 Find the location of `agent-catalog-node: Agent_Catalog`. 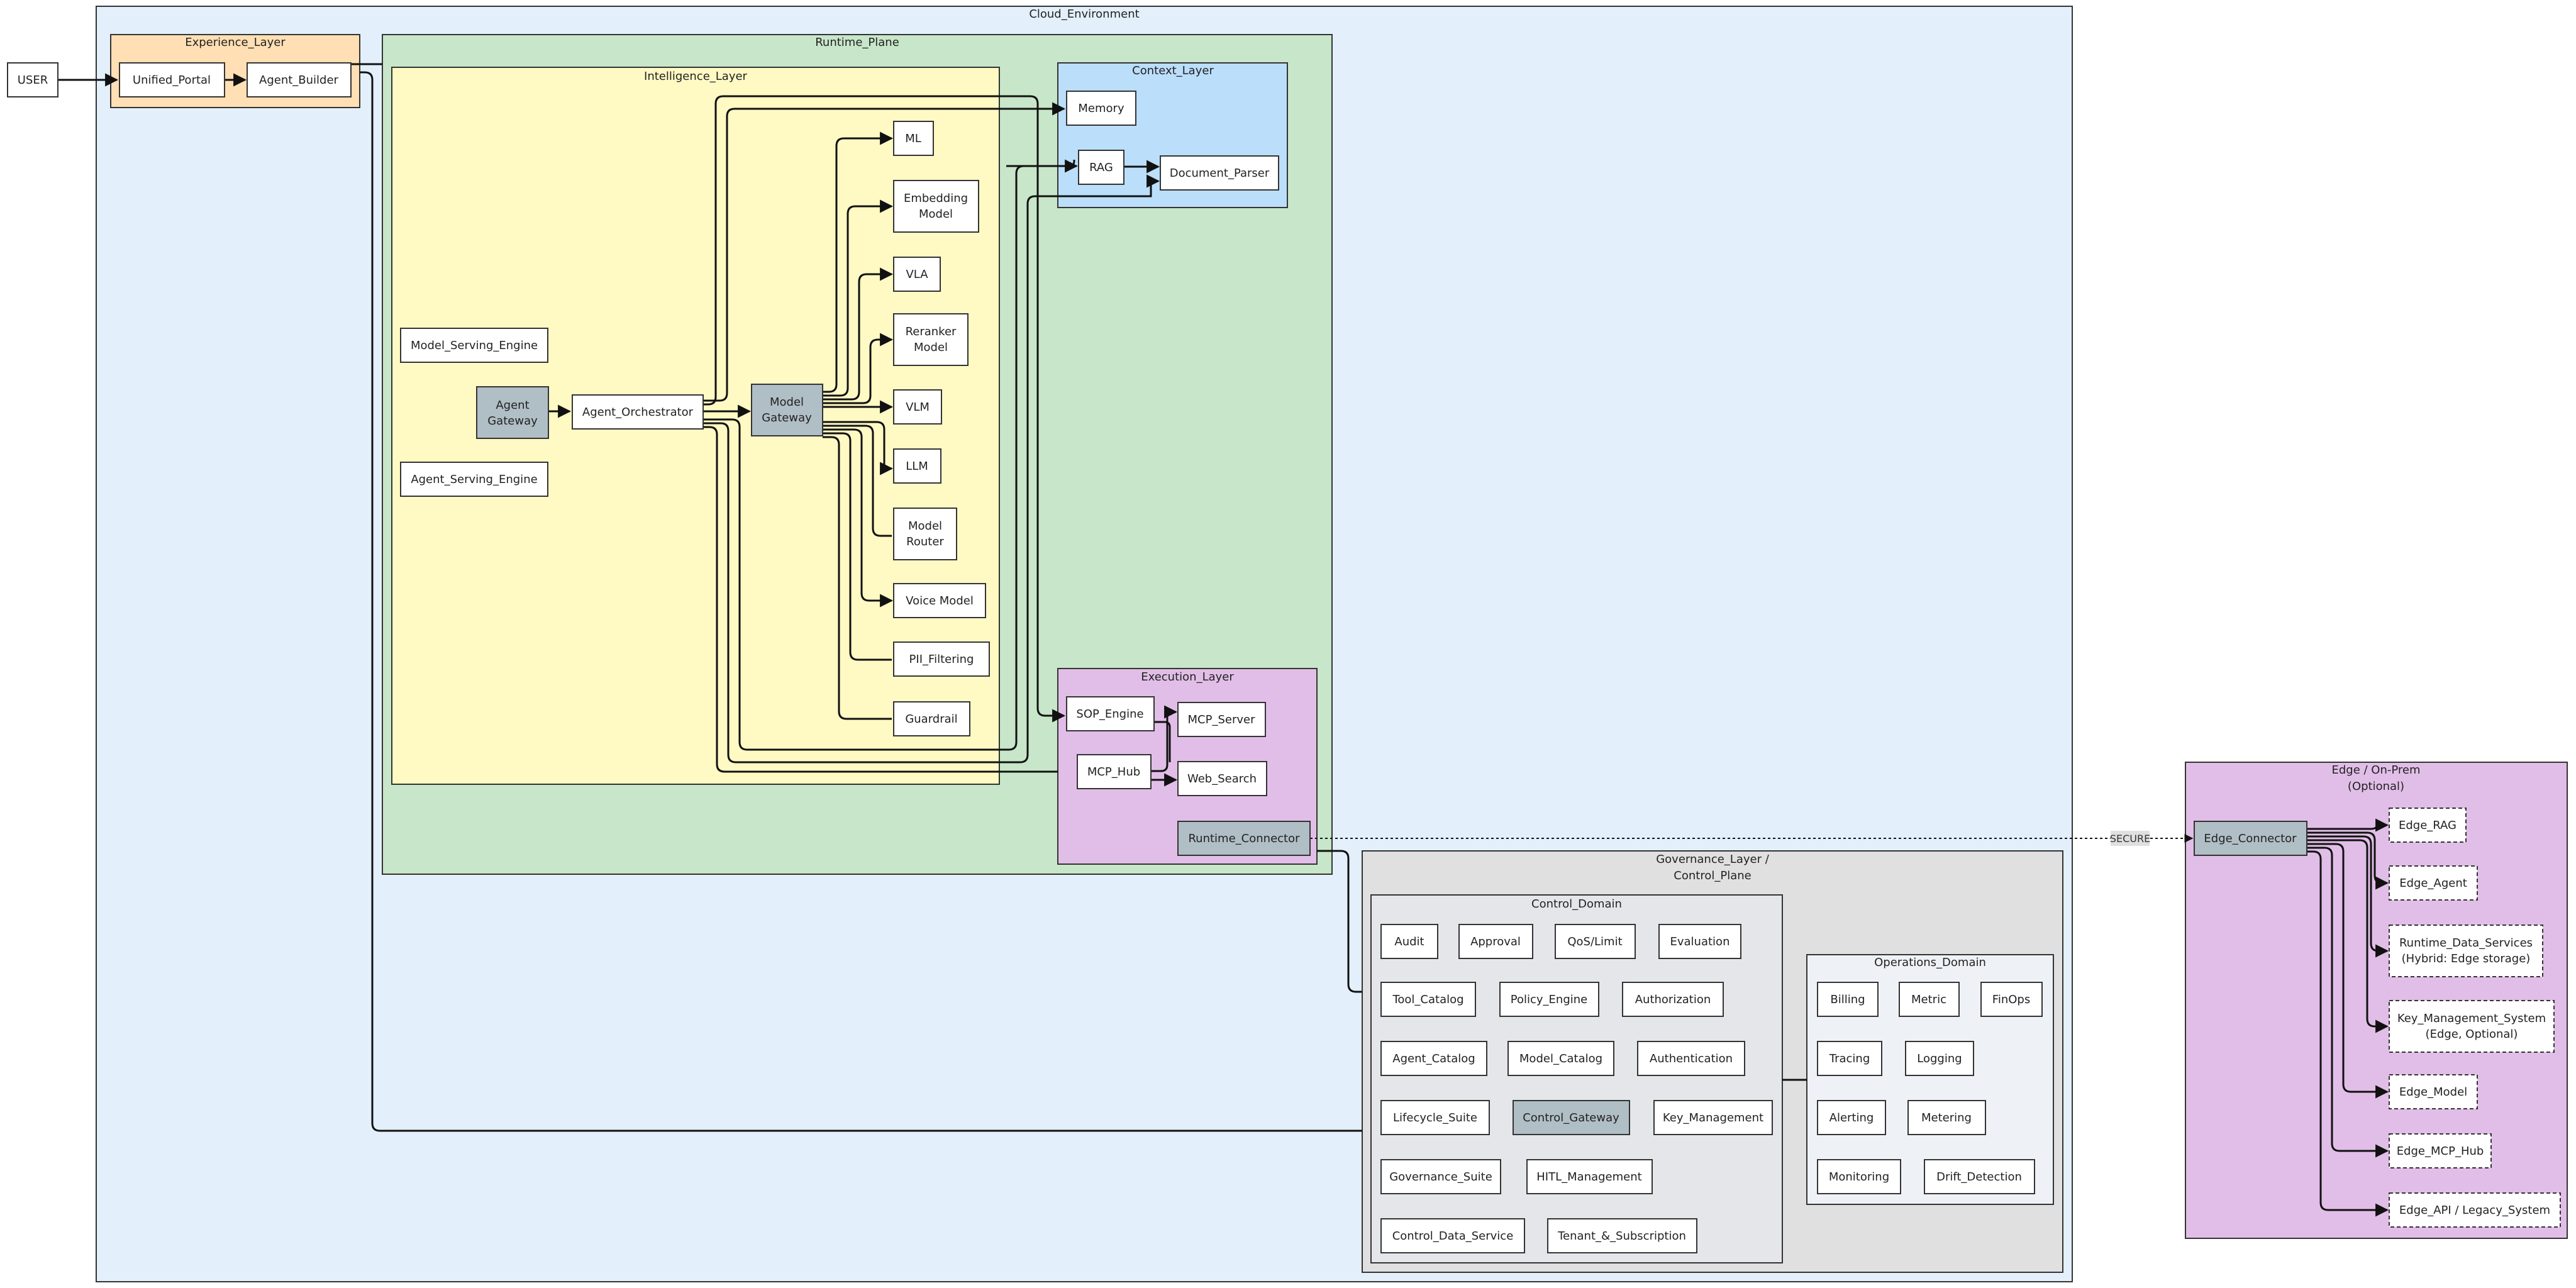

agent-catalog-node: Agent_Catalog is located at coordinates (1433, 1058).